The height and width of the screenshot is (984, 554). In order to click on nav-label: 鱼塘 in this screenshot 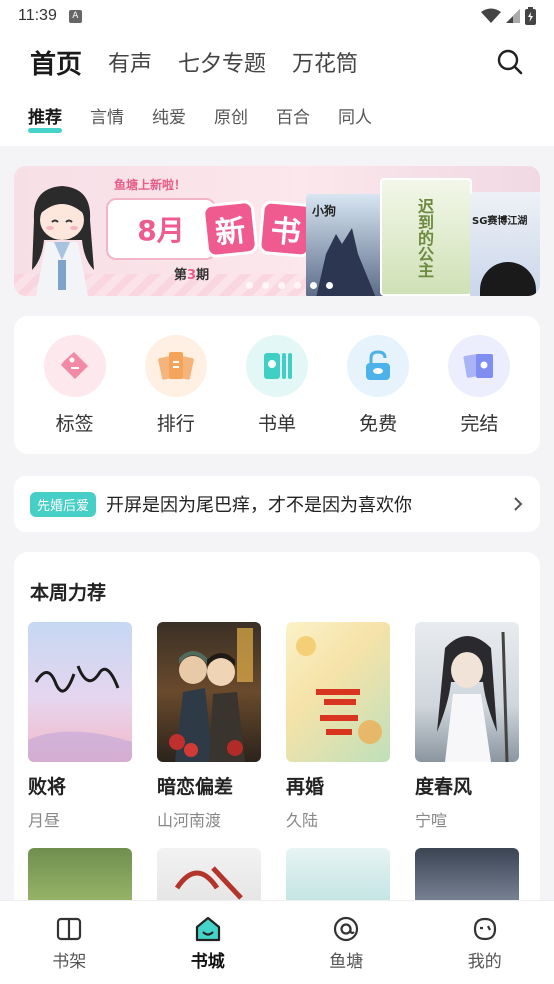, I will do `click(346, 962)`.